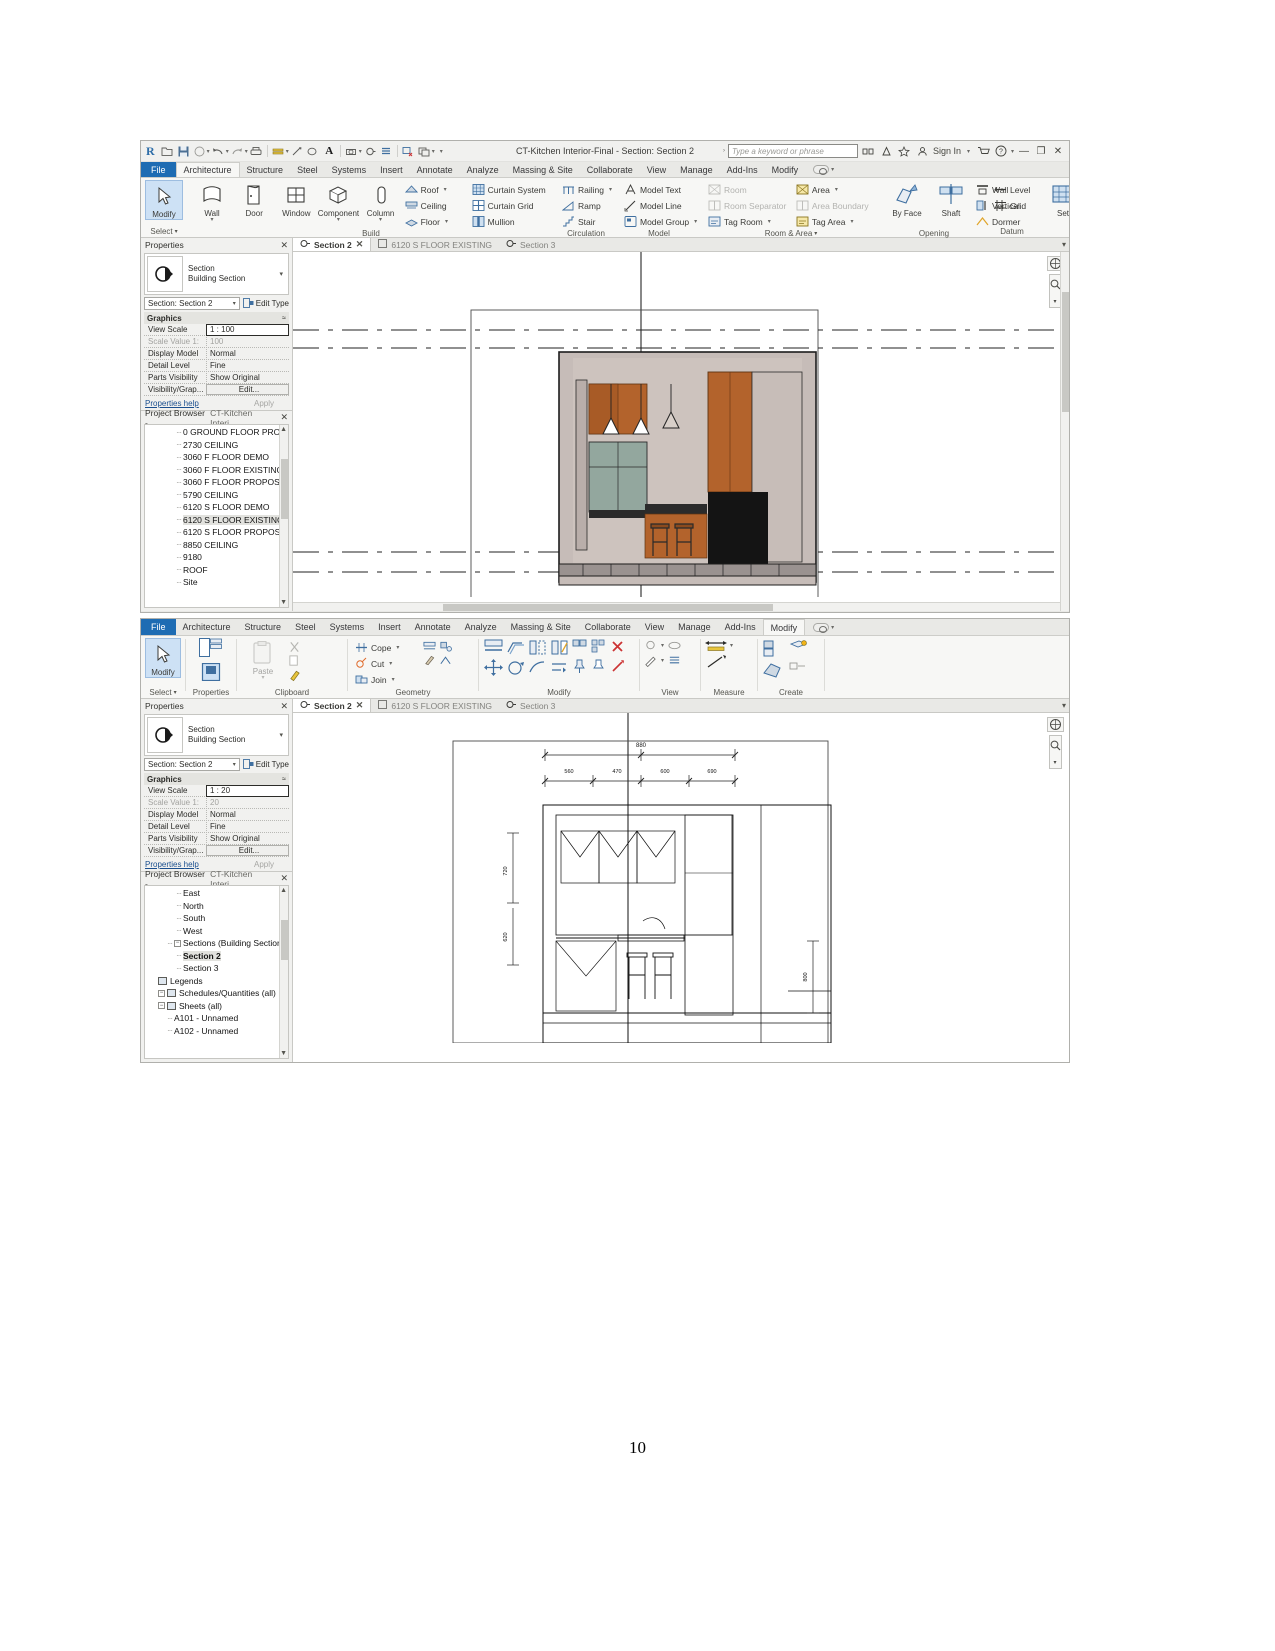 The image size is (1275, 1651). I want to click on pin-icon, so click(579, 666).